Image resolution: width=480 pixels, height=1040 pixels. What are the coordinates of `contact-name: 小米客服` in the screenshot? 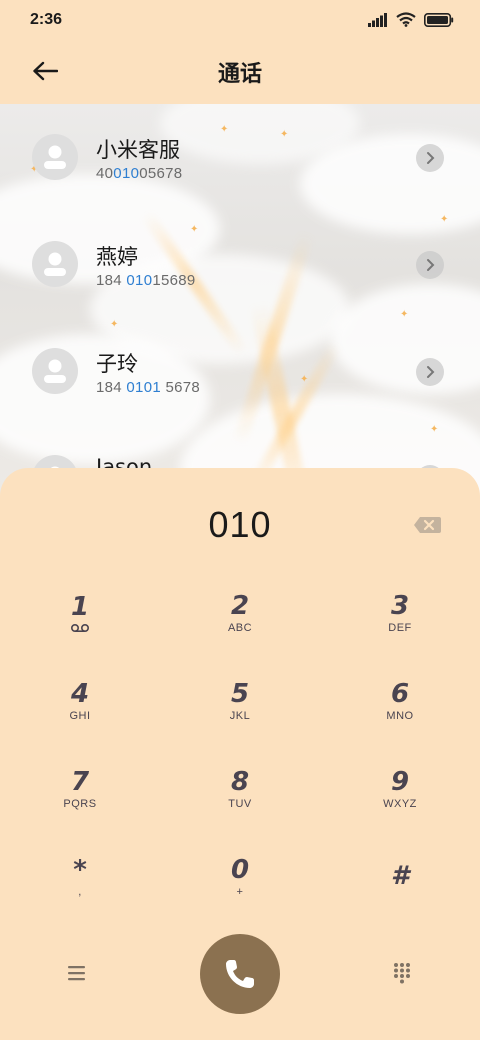 It's located at (138, 150).